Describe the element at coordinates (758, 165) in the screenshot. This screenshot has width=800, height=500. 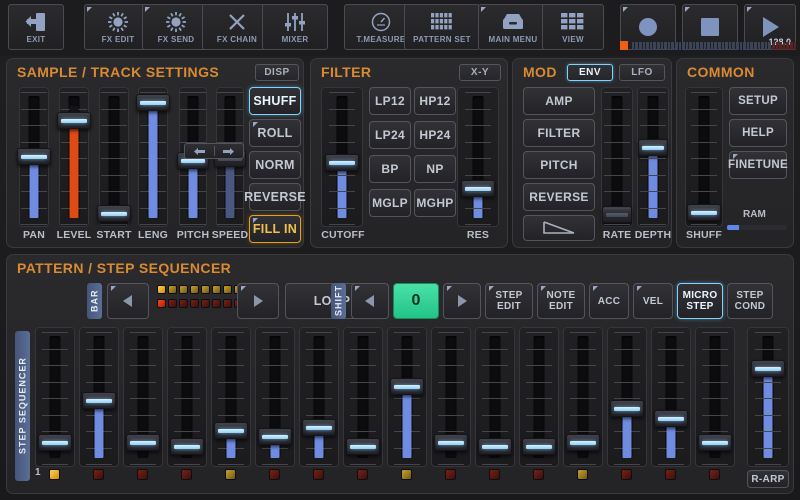
I see `finetune-button: FINETUNE` at that location.